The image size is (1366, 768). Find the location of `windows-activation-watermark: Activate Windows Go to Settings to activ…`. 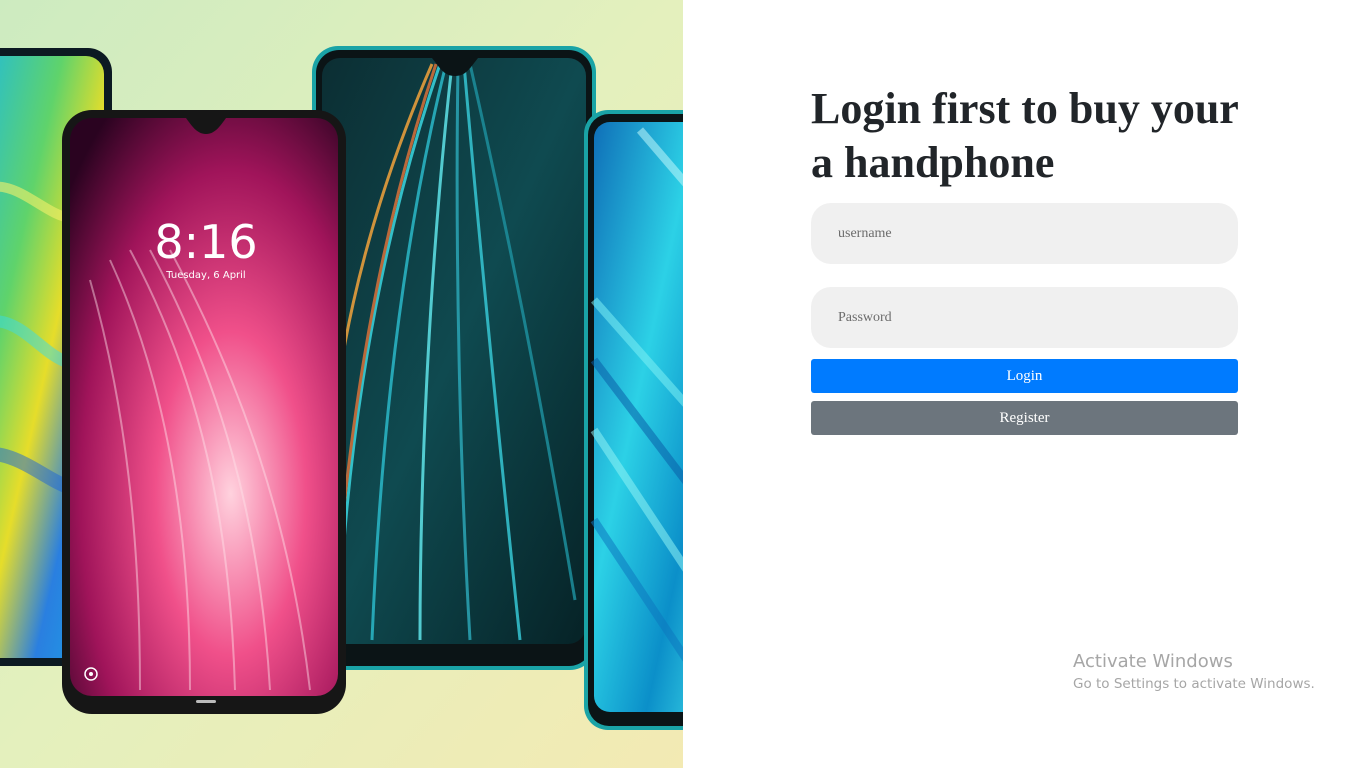

windows-activation-watermark: Activate Windows Go to Settings to activ… is located at coordinates (1194, 672).